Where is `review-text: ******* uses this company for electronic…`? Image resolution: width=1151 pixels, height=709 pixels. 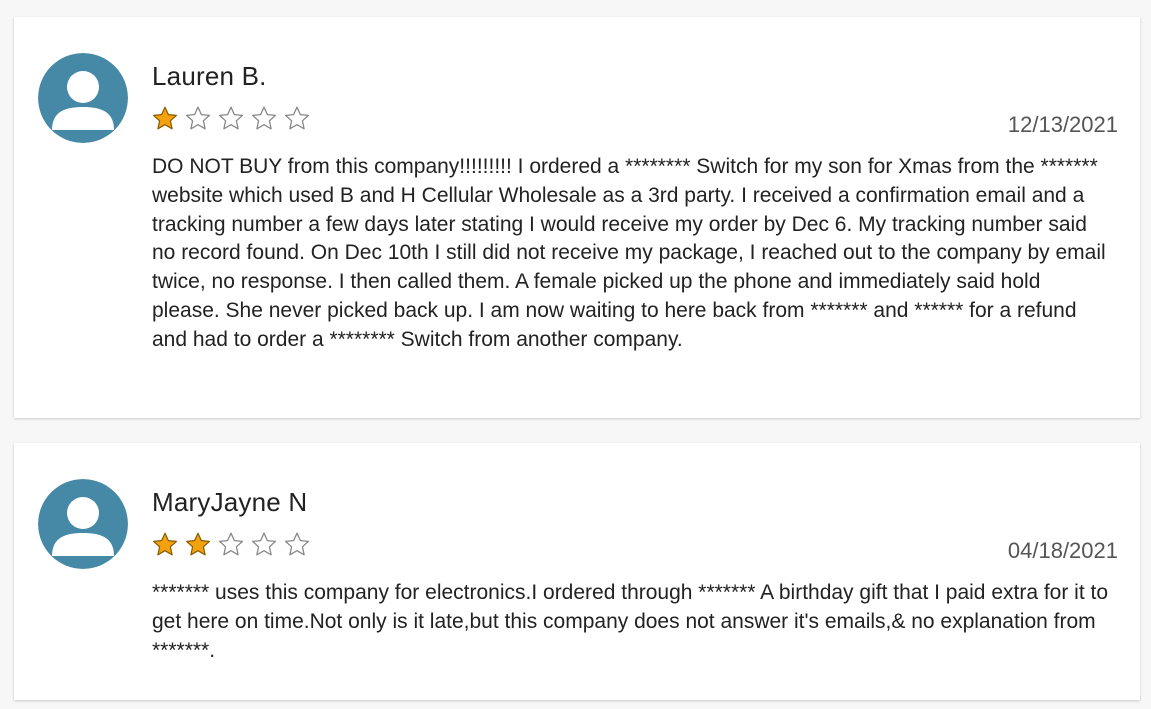
review-text: ******* uses this company for electronic… is located at coordinates (630, 621).